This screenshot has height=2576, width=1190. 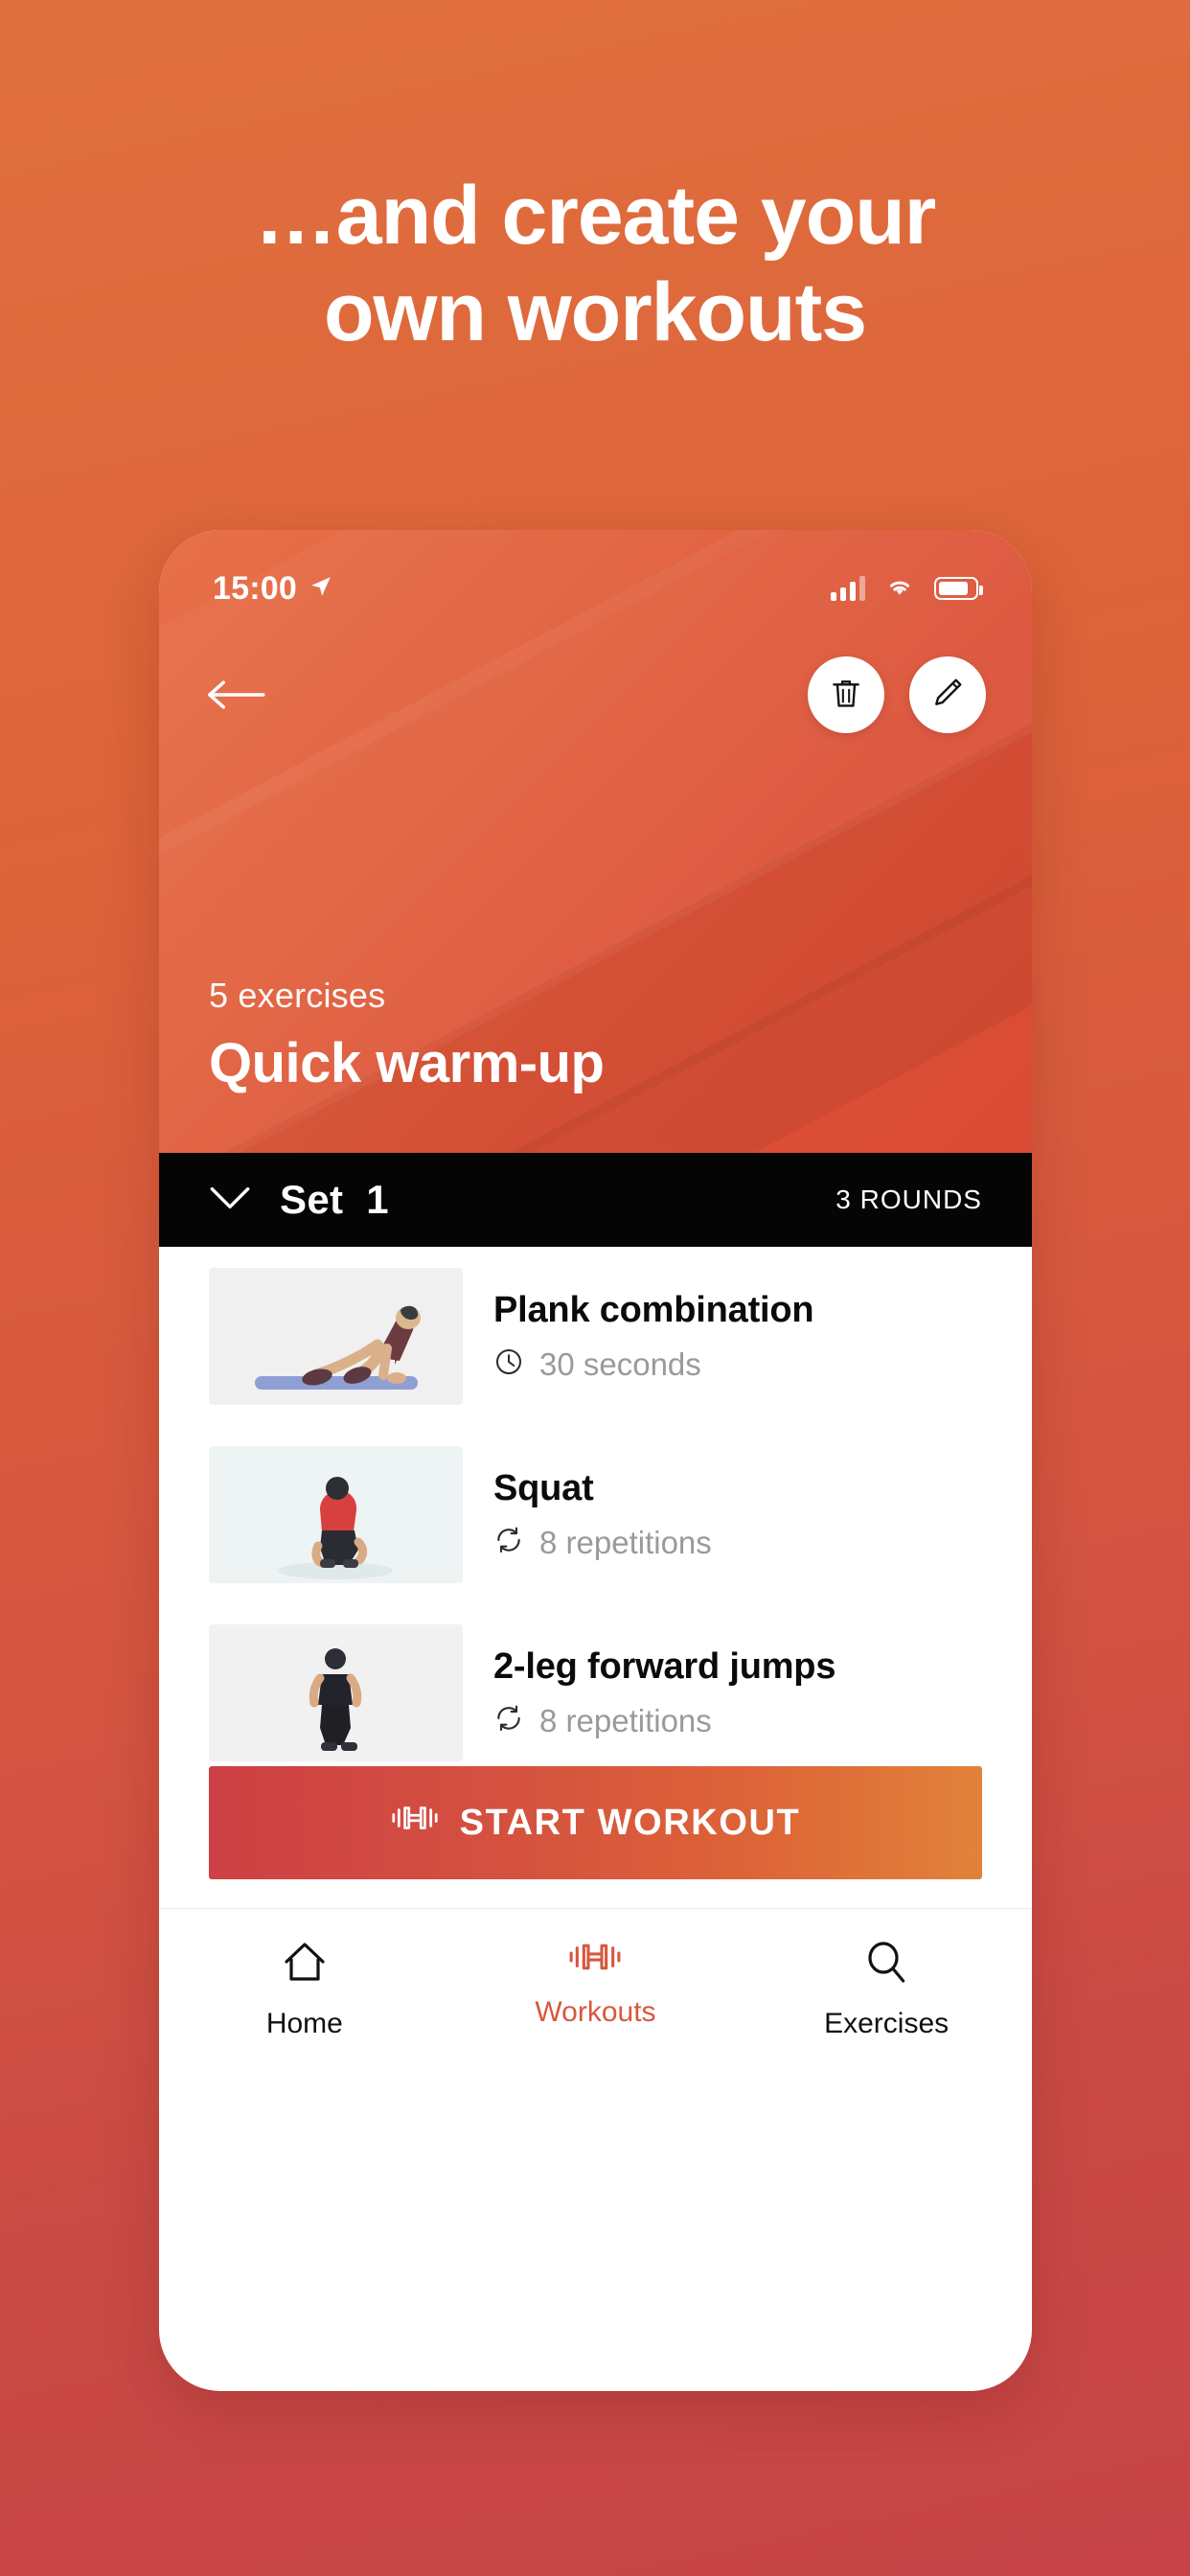 What do you see at coordinates (305, 1965) in the screenshot?
I see `home-icon` at bounding box center [305, 1965].